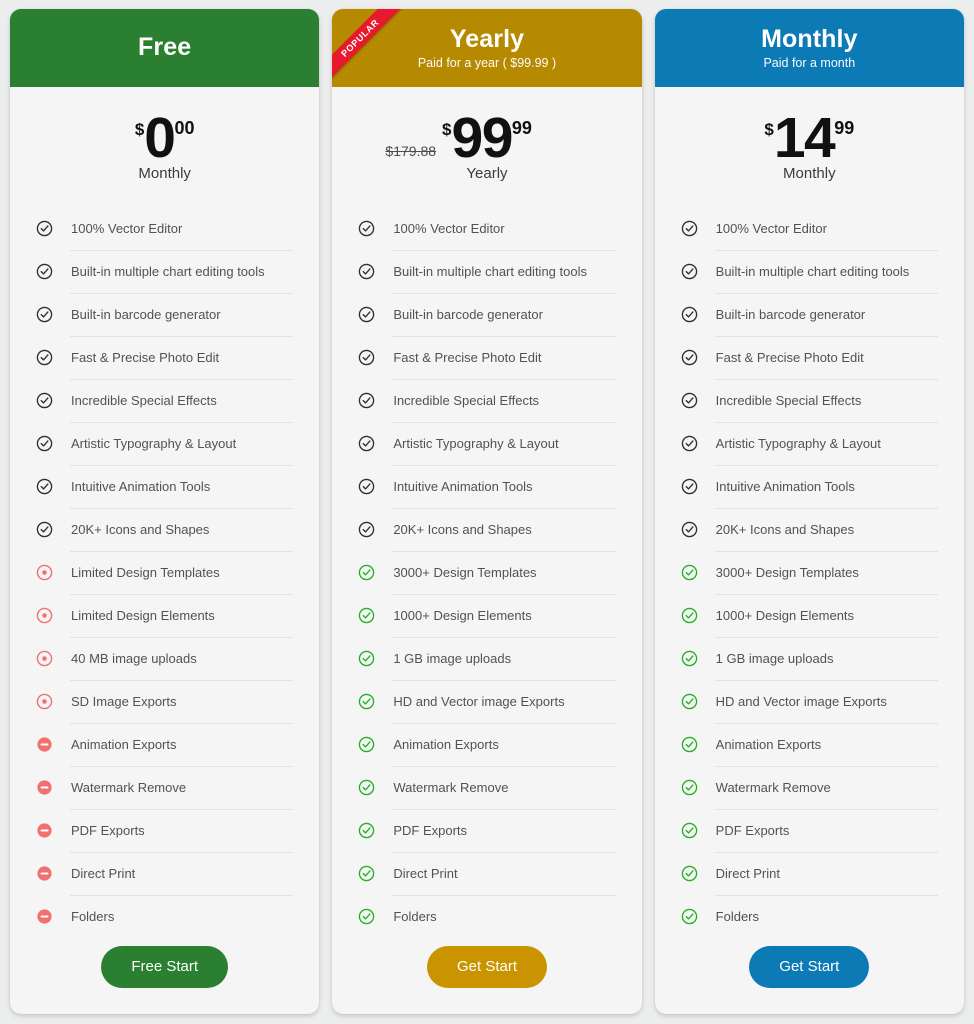  I want to click on popular-ribbon-label: POPULAR, so click(370, 47).